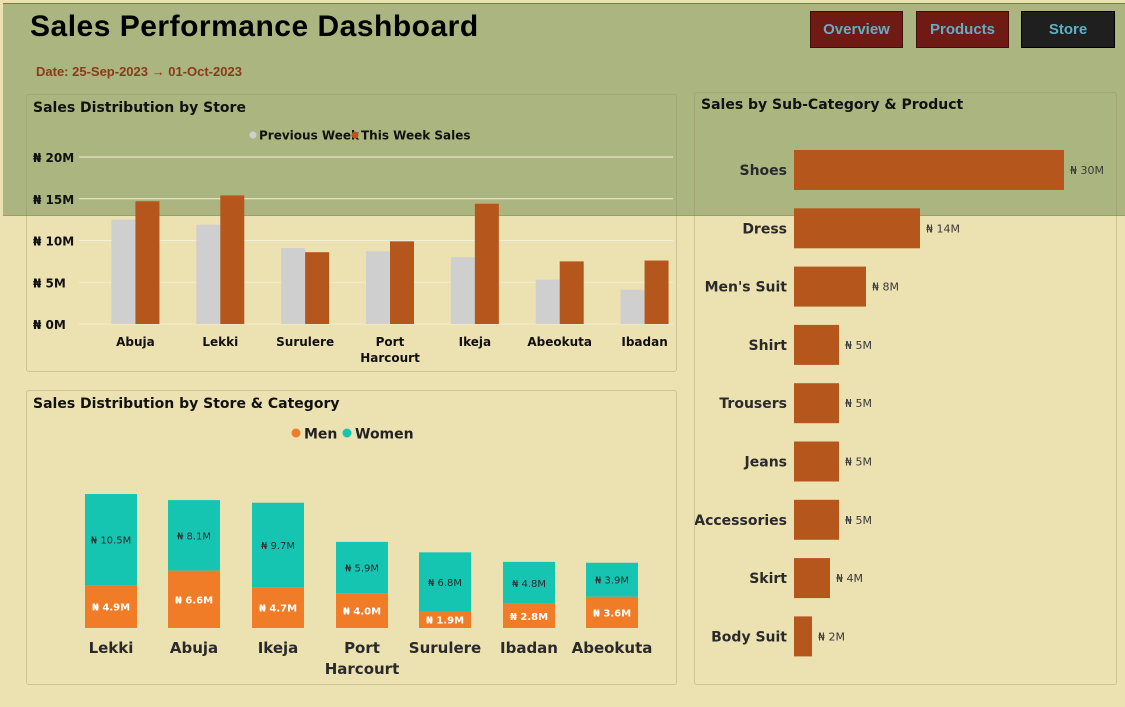  Describe the element at coordinates (111, 541) in the screenshot. I see `data-label-women-lekki: ₦ 10.5M` at that location.